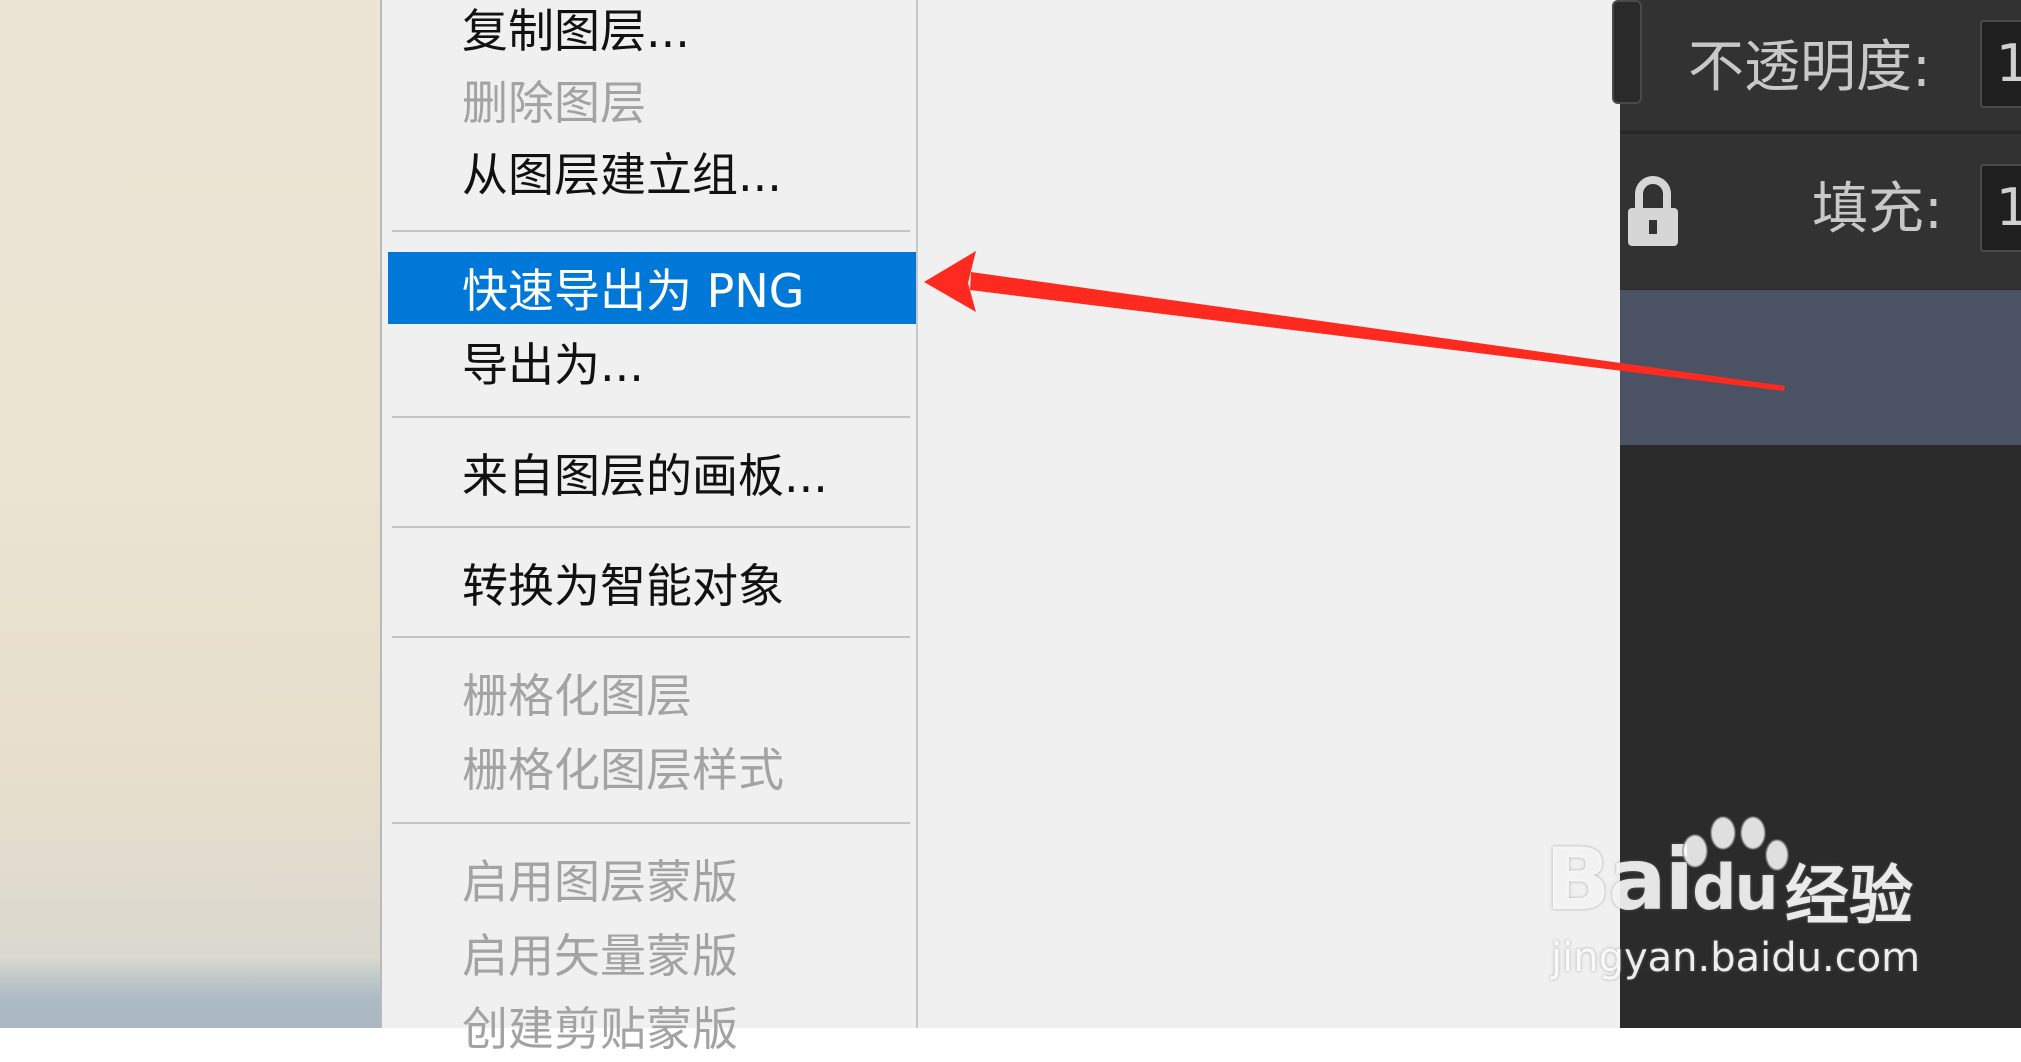 The image size is (2021, 1062). Describe the element at coordinates (577, 696) in the screenshot. I see `menu-item-rasterize-layer: 栅格化图层` at that location.